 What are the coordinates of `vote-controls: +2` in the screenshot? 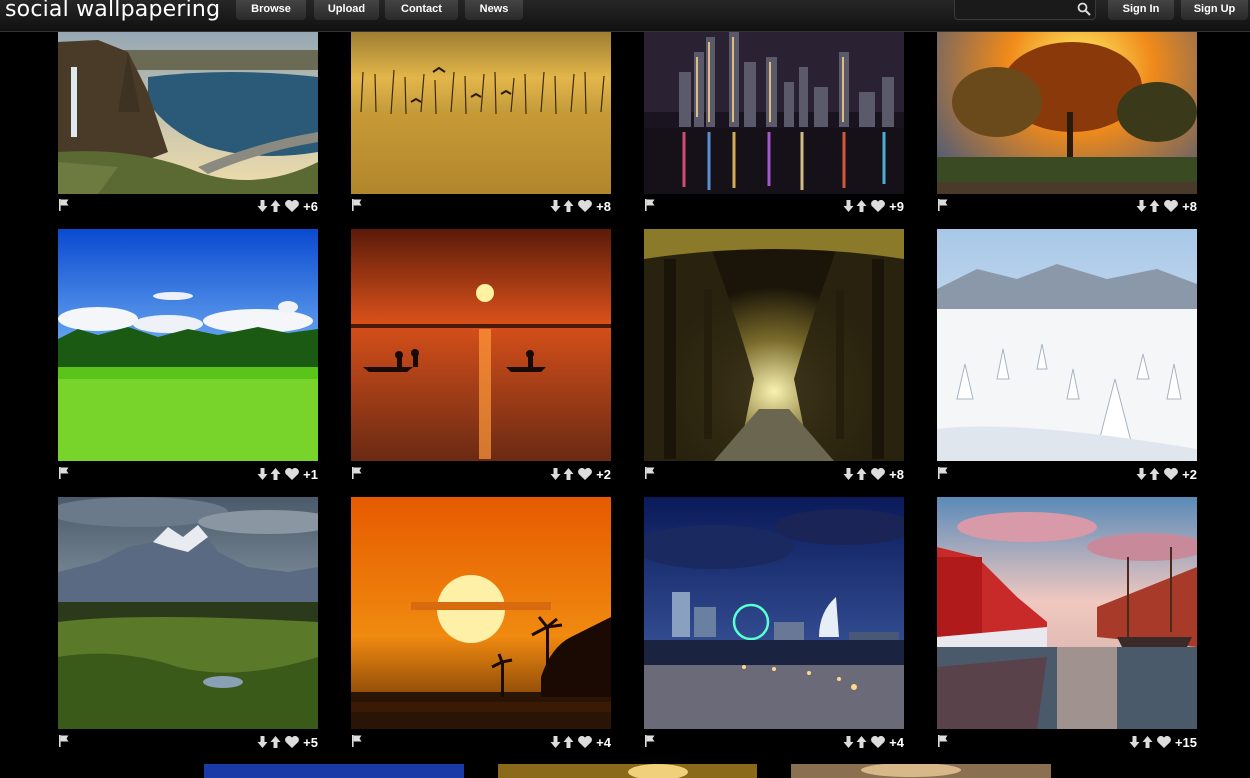 It's located at (580, 474).